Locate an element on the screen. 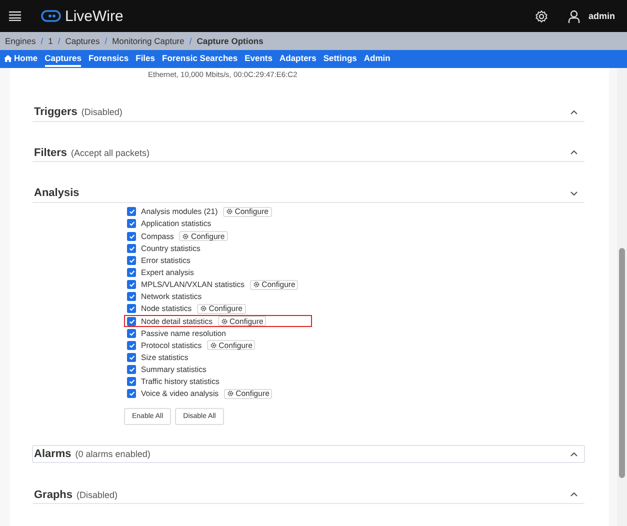 This screenshot has height=526, width=627. menu-icon is located at coordinates (15, 16).